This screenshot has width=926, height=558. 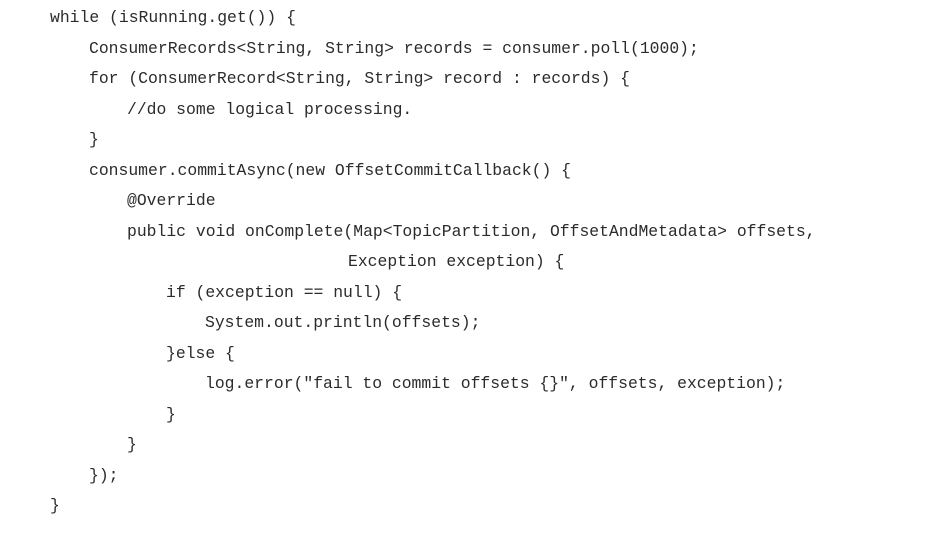 I want to click on code-line: @Override, so click(x=171, y=200).